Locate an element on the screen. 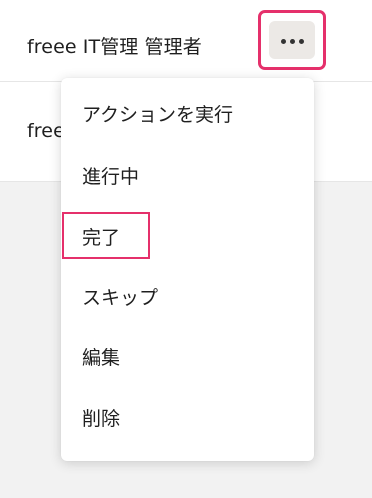 This screenshot has height=498, width=372. menu-item-delete: 削除 is located at coordinates (101, 419).